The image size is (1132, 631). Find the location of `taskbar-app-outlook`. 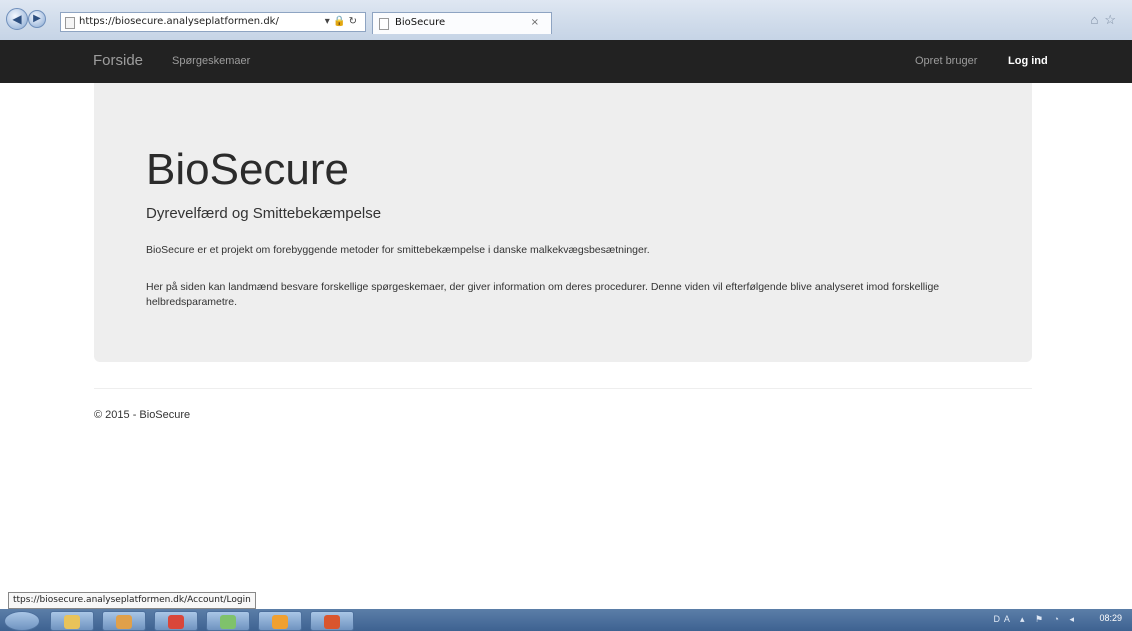

taskbar-app-outlook is located at coordinates (280, 621).